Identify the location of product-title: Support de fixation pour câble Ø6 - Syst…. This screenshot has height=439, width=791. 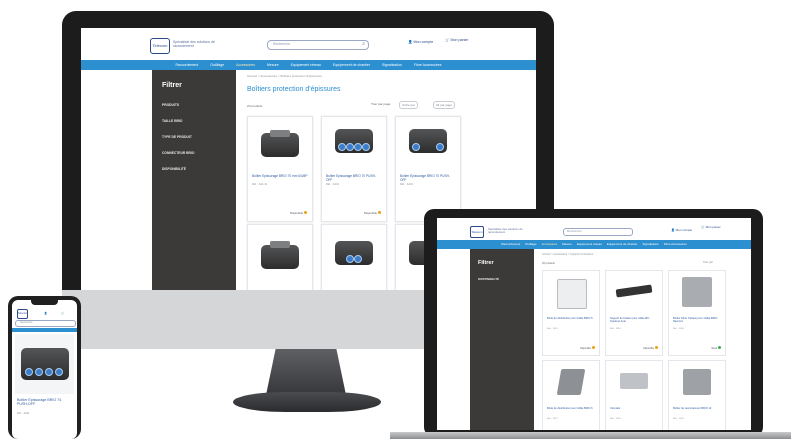
(635, 320).